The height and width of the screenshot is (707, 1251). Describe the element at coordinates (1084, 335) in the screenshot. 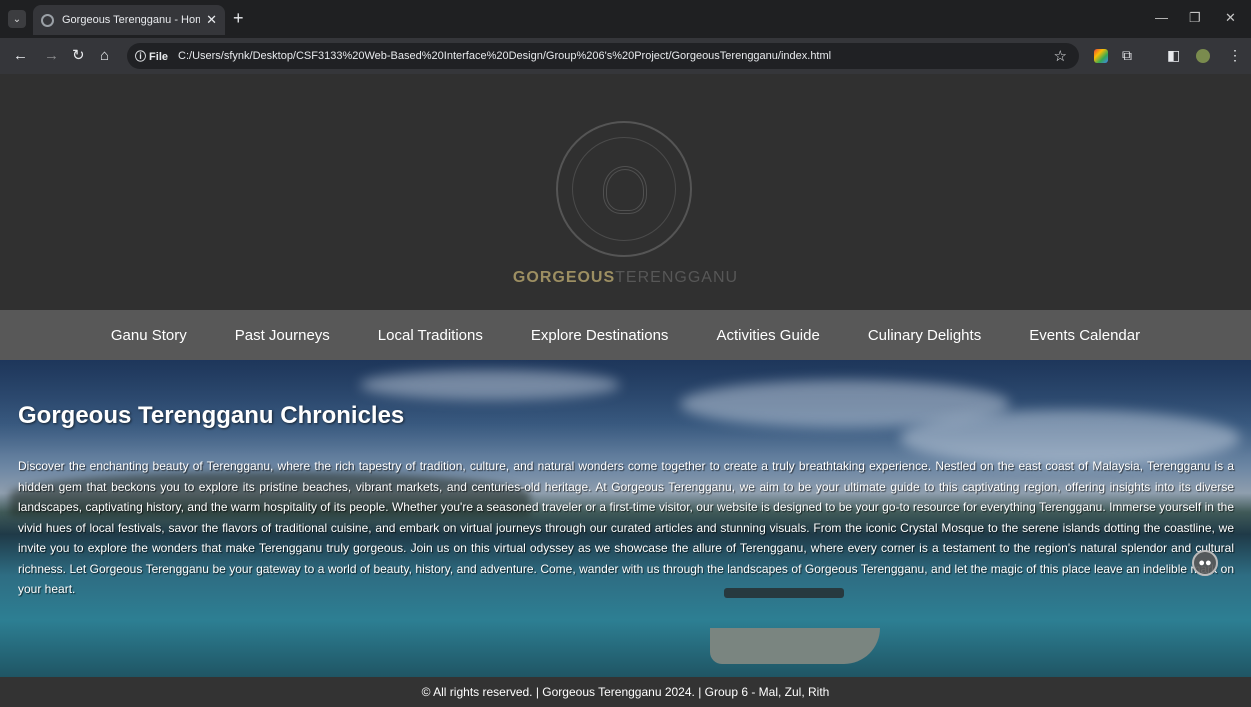

I see `nav-events-calendar: Events Calendar` at that location.